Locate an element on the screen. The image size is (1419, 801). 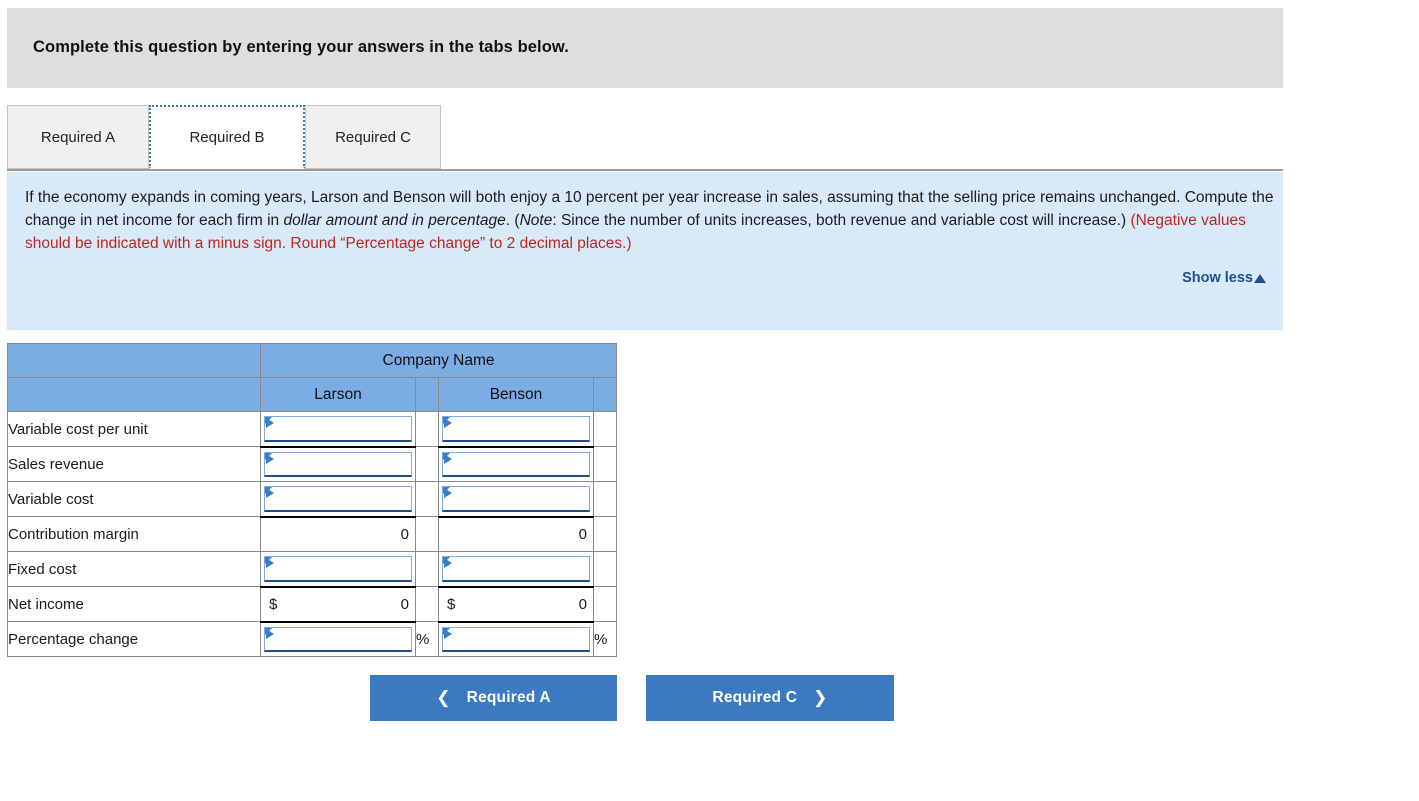
value-benson-net-income: $ 0 is located at coordinates (516, 604).